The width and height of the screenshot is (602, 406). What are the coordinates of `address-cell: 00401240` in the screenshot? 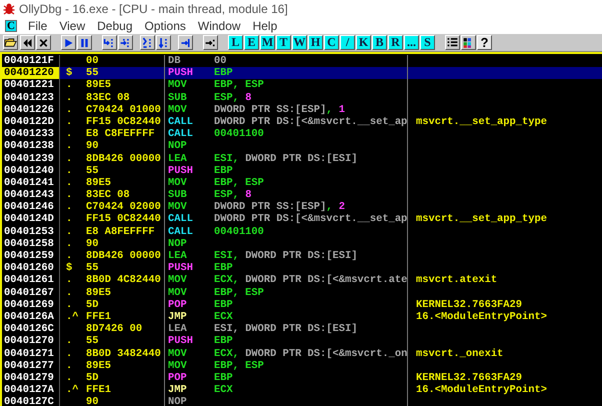 It's located at (31, 170).